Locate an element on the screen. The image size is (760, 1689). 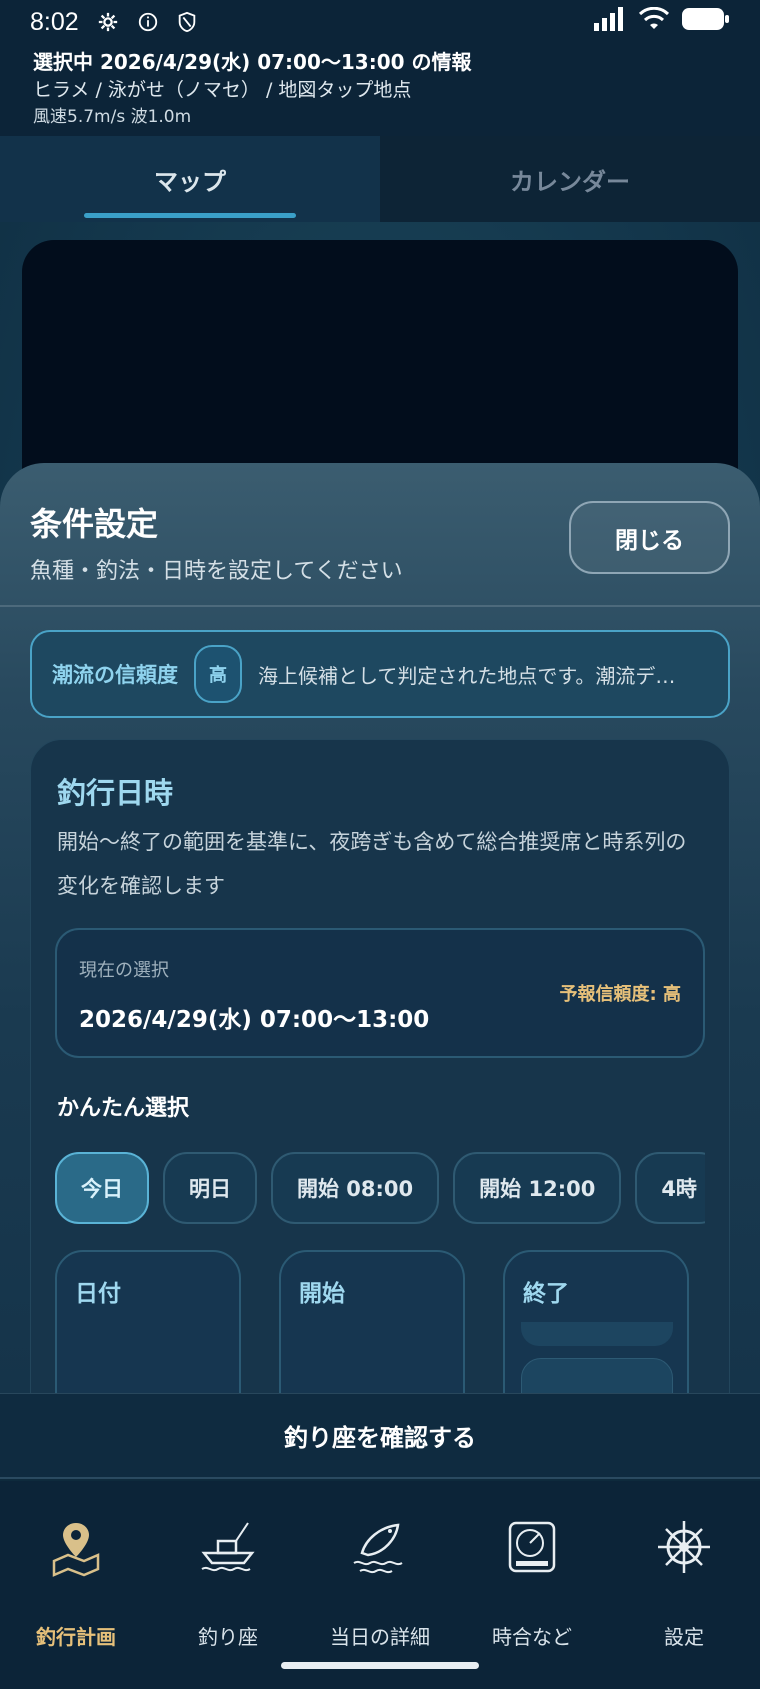
nav-fishing-seat: 釣り座 is located at coordinates (228, 1585).